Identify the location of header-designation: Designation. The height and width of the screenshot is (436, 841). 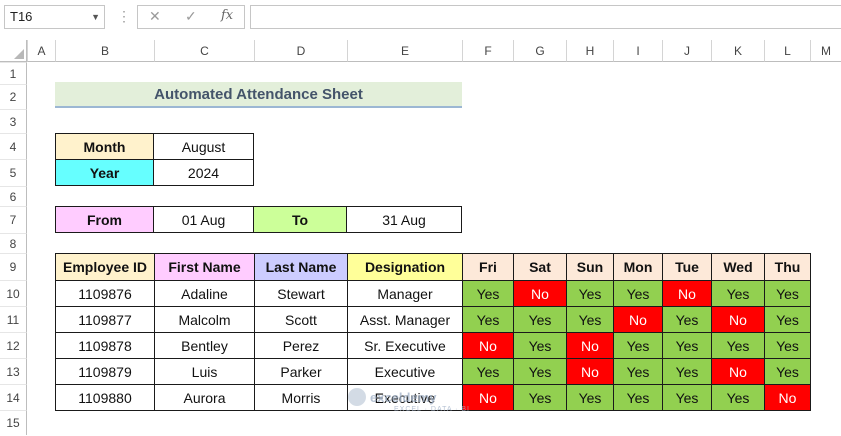
(405, 267).